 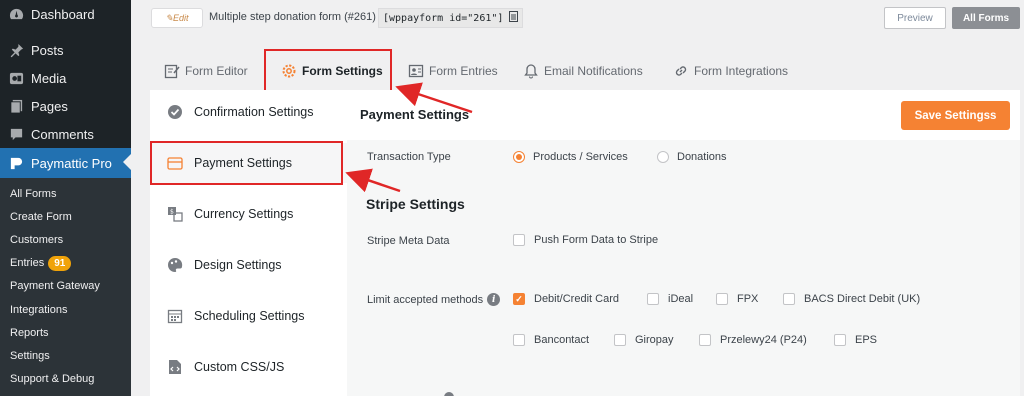 What do you see at coordinates (409, 137) in the screenshot?
I see `annotation-arrows` at bounding box center [409, 137].